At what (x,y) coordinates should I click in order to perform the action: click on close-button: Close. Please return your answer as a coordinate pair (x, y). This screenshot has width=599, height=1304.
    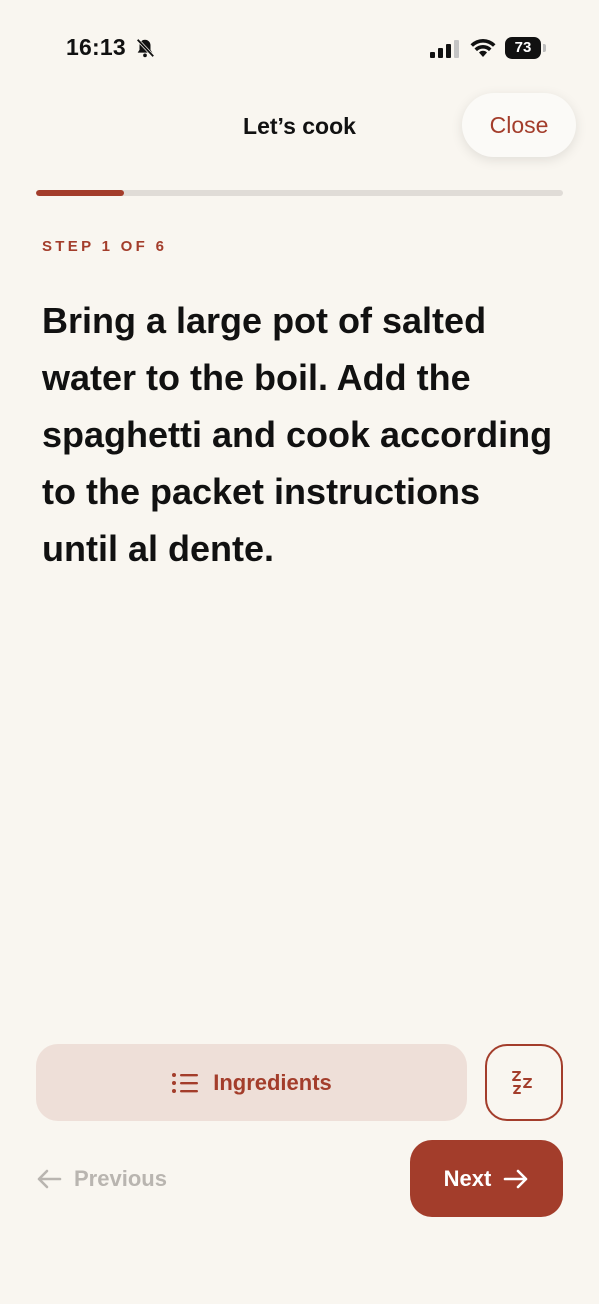
    Looking at the image, I should click on (519, 125).